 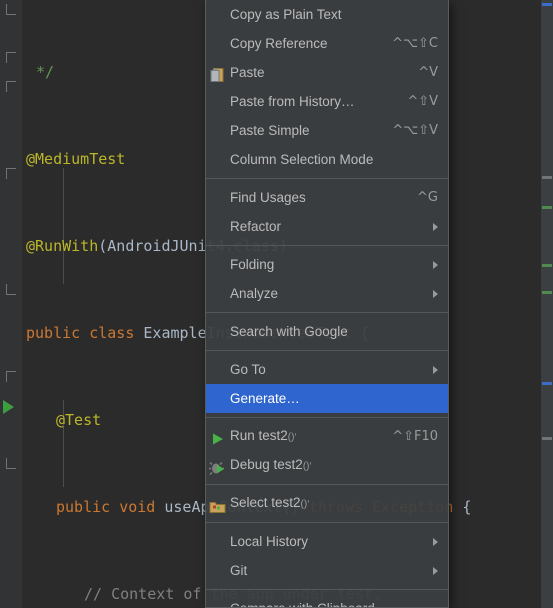 What do you see at coordinates (110, 507) in the screenshot?
I see `code-token: public void` at bounding box center [110, 507].